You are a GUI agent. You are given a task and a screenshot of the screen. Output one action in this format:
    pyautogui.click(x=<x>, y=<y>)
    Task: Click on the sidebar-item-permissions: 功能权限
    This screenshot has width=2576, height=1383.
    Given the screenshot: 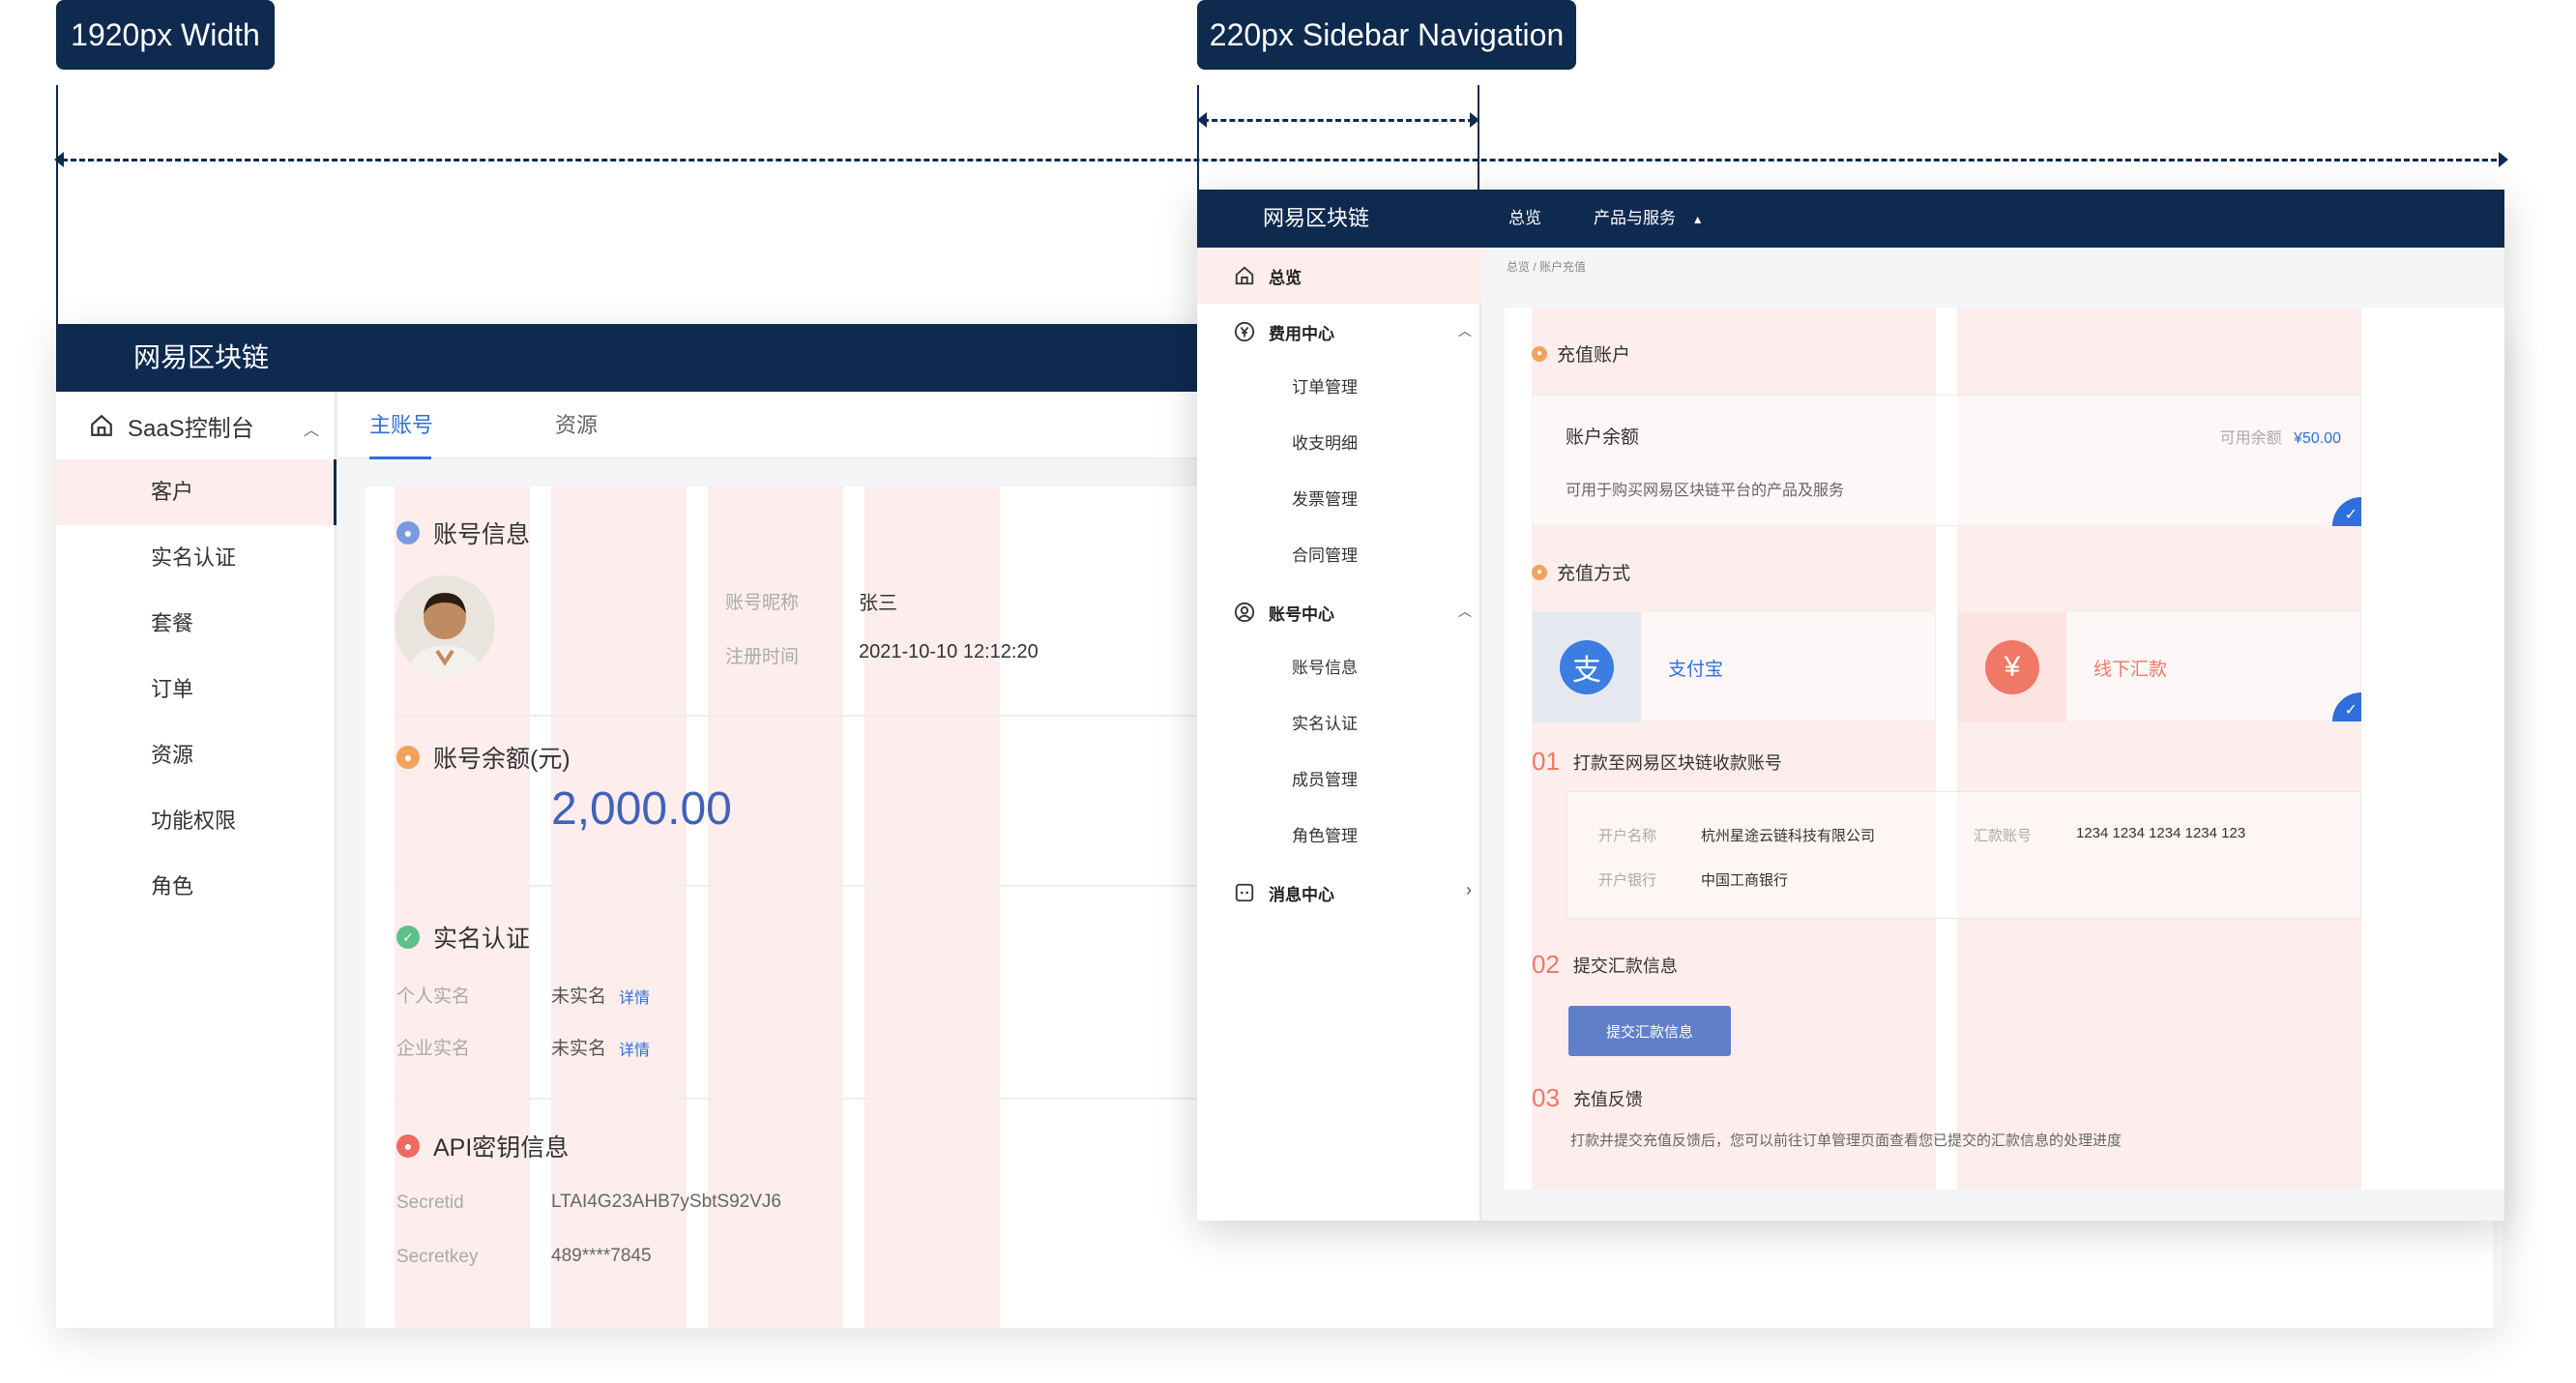 What is the action you would take?
    pyautogui.click(x=196, y=821)
    